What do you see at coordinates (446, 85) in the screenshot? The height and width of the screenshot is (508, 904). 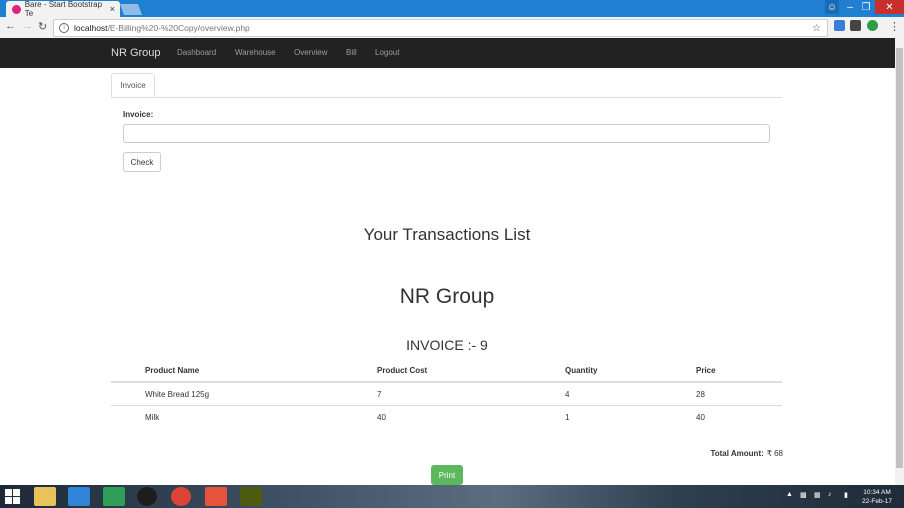 I see `form-tabs: Invoice` at bounding box center [446, 85].